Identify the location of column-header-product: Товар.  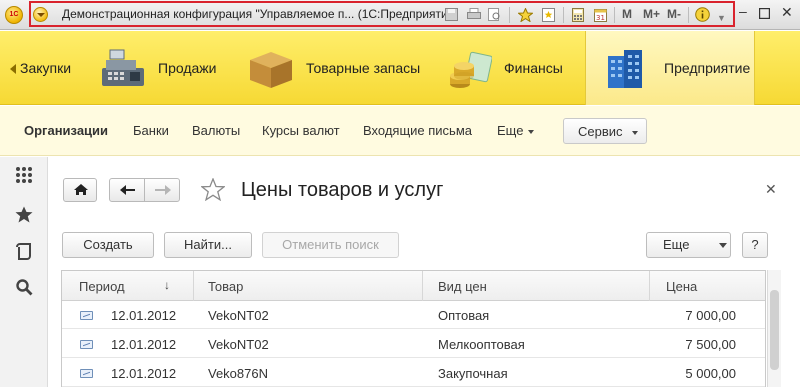
(225, 286).